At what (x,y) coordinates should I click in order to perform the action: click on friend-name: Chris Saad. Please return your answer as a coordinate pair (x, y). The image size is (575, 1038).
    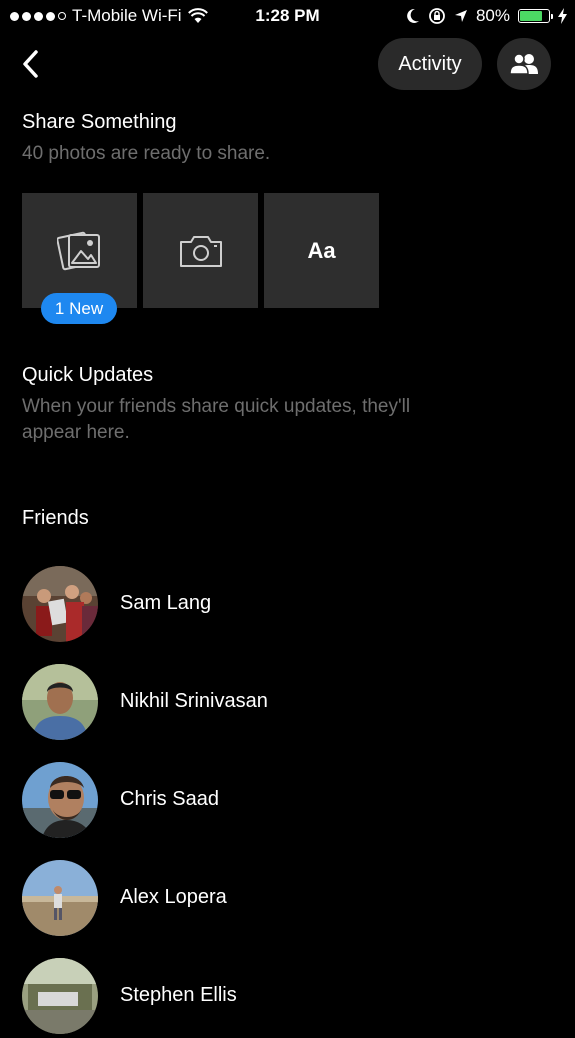
    Looking at the image, I should click on (169, 799).